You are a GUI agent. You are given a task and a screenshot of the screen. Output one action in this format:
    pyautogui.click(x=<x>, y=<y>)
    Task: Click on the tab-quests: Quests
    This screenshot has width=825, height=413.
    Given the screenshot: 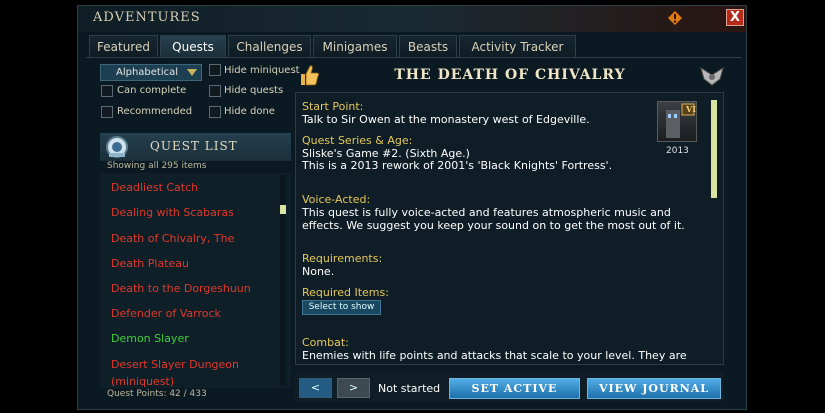 What is the action you would take?
    pyautogui.click(x=193, y=46)
    